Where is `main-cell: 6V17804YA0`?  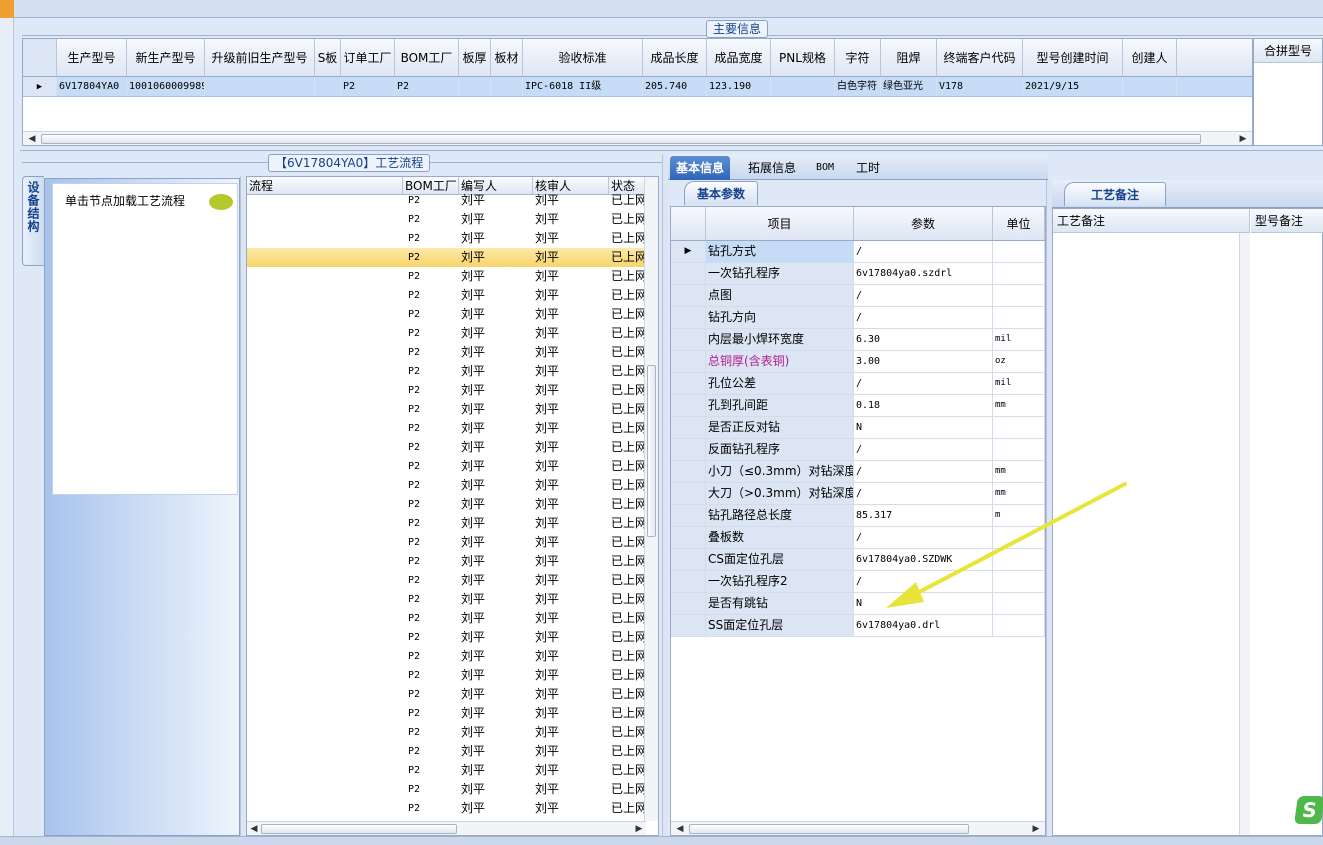
main-cell: 6V17804YA0 is located at coordinates (92, 86).